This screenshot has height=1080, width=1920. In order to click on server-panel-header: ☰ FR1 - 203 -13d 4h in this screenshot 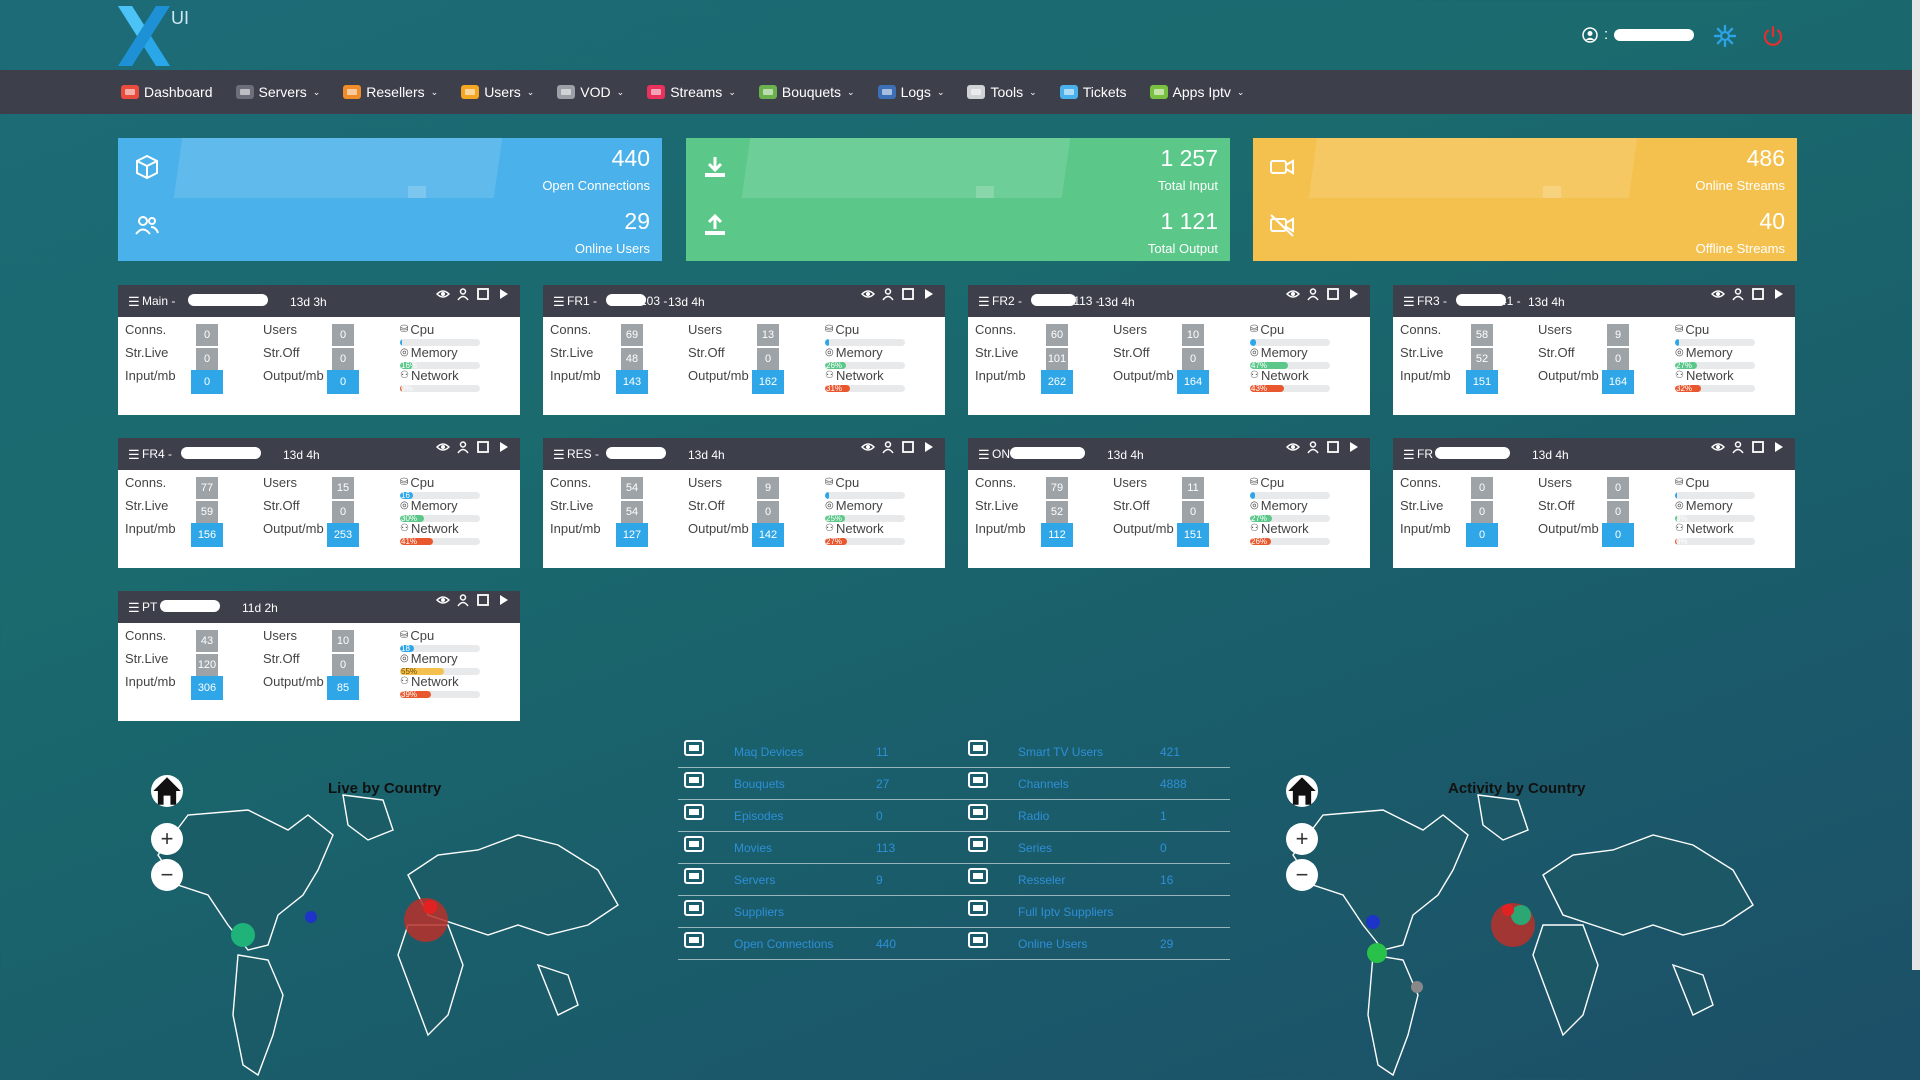, I will do `click(744, 301)`.